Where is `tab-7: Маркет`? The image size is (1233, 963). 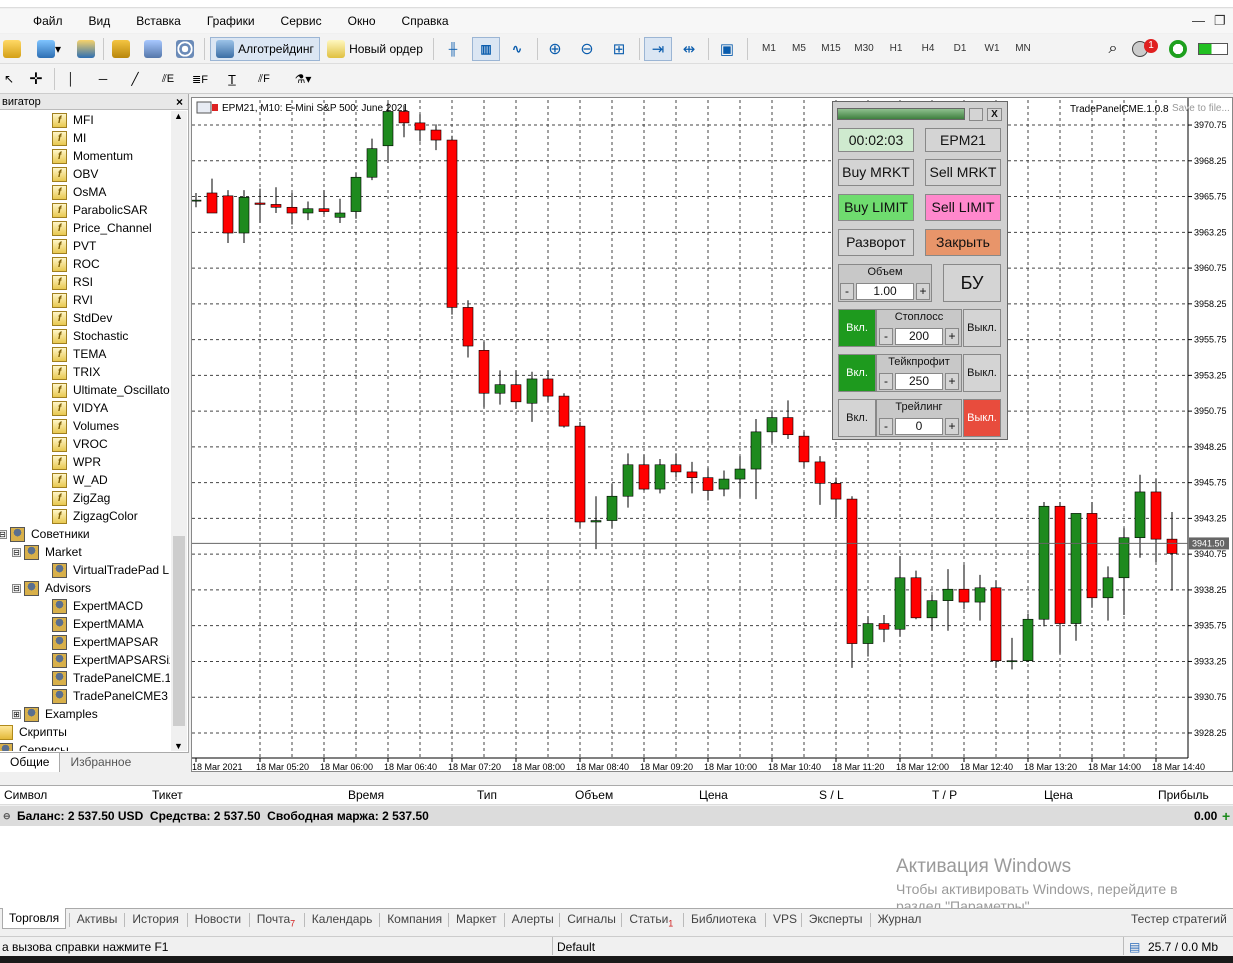 tab-7: Маркет is located at coordinates (476, 919).